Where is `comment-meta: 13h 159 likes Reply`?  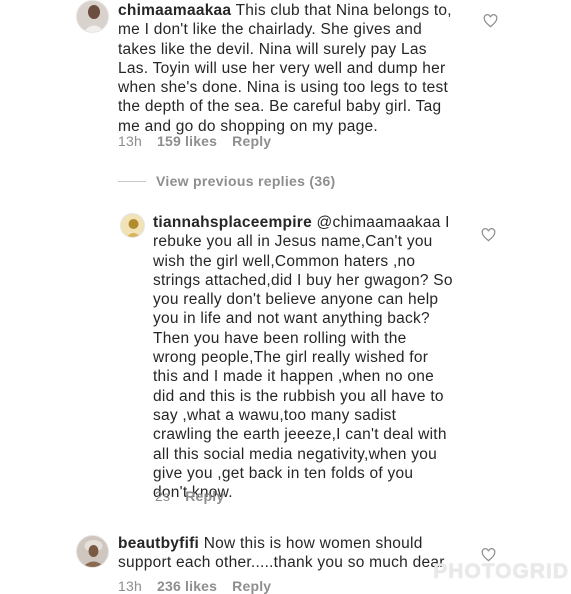
comment-meta: 13h 159 likes Reply is located at coordinates (202, 141).